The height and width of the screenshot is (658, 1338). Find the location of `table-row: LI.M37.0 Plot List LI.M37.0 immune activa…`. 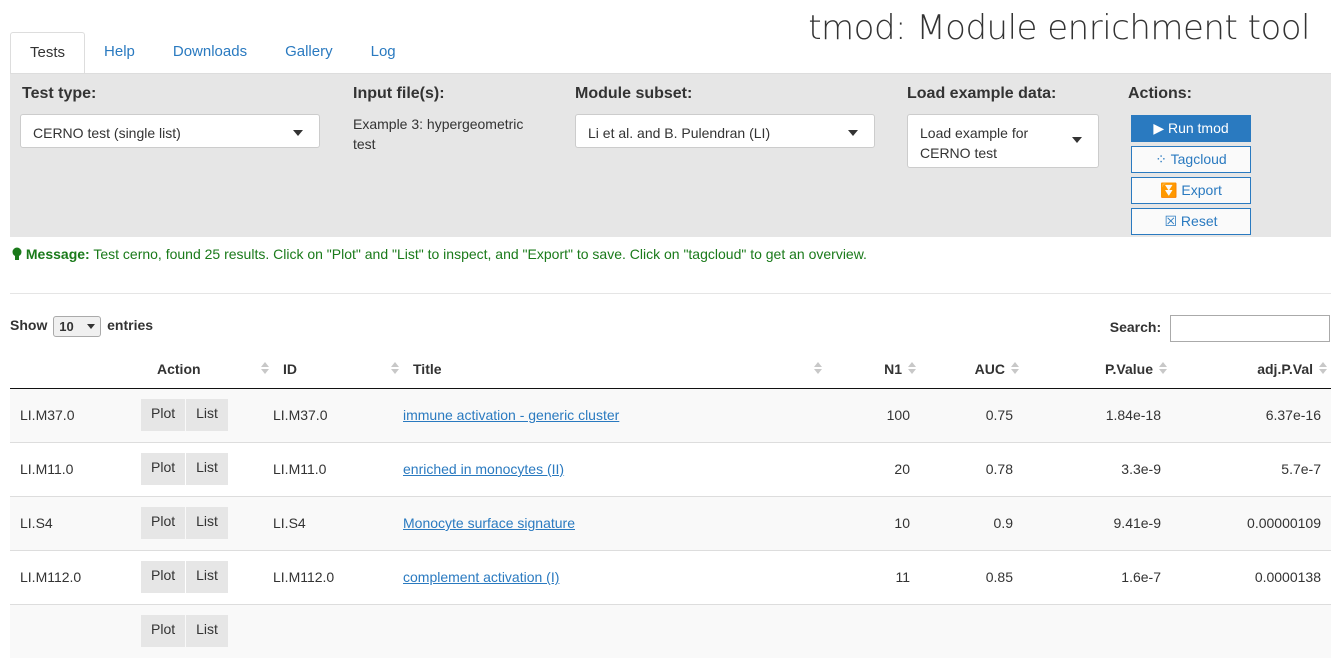

table-row: LI.M37.0 Plot List LI.M37.0 immune activa… is located at coordinates (670, 414).